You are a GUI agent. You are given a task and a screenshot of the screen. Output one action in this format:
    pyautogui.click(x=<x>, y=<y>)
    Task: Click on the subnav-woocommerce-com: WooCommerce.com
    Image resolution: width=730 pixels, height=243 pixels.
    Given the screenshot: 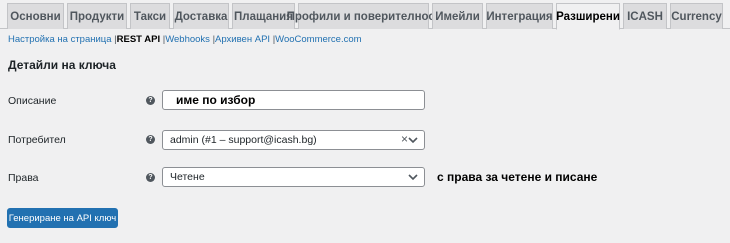 What is the action you would take?
    pyautogui.click(x=318, y=39)
    